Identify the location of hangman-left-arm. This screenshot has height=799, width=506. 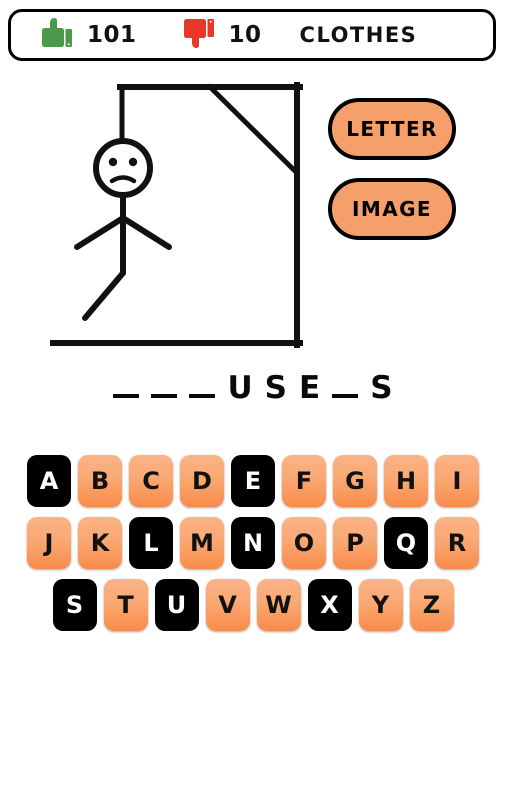
(100, 232).